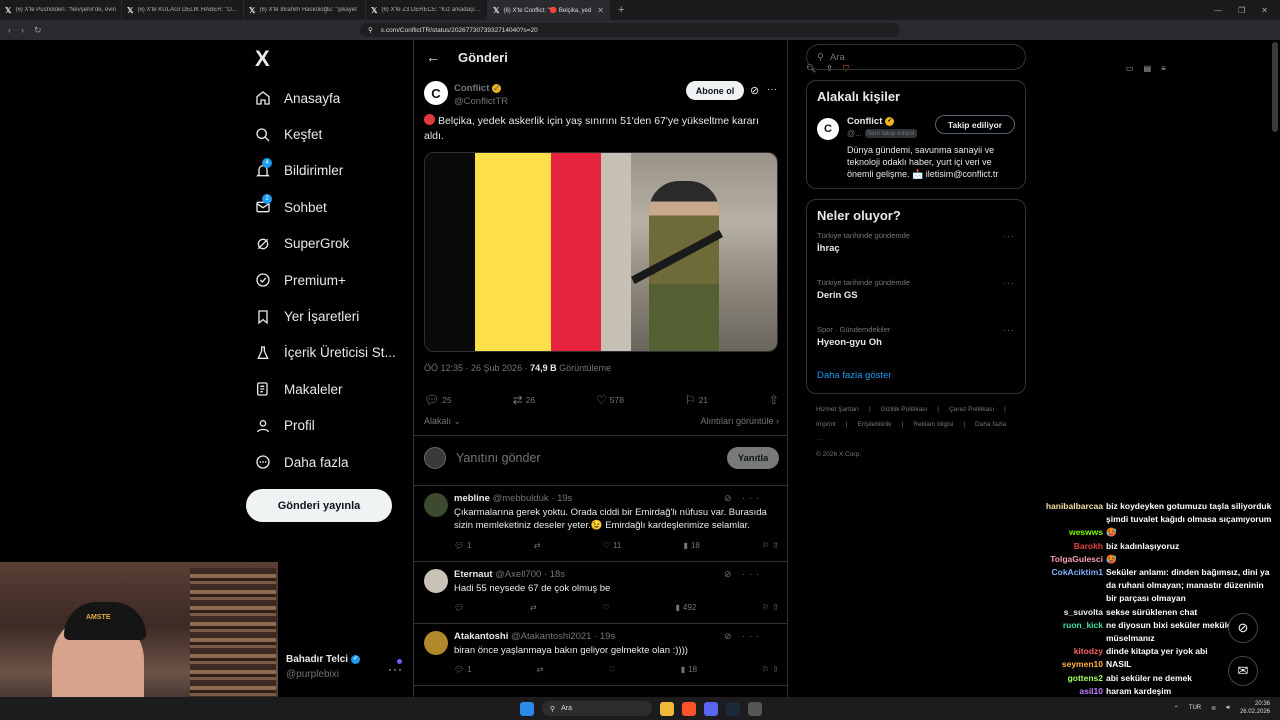 Image resolution: width=1280 pixels, height=720 pixels. Describe the element at coordinates (774, 400) in the screenshot. I see `share-action: ⇧` at that location.